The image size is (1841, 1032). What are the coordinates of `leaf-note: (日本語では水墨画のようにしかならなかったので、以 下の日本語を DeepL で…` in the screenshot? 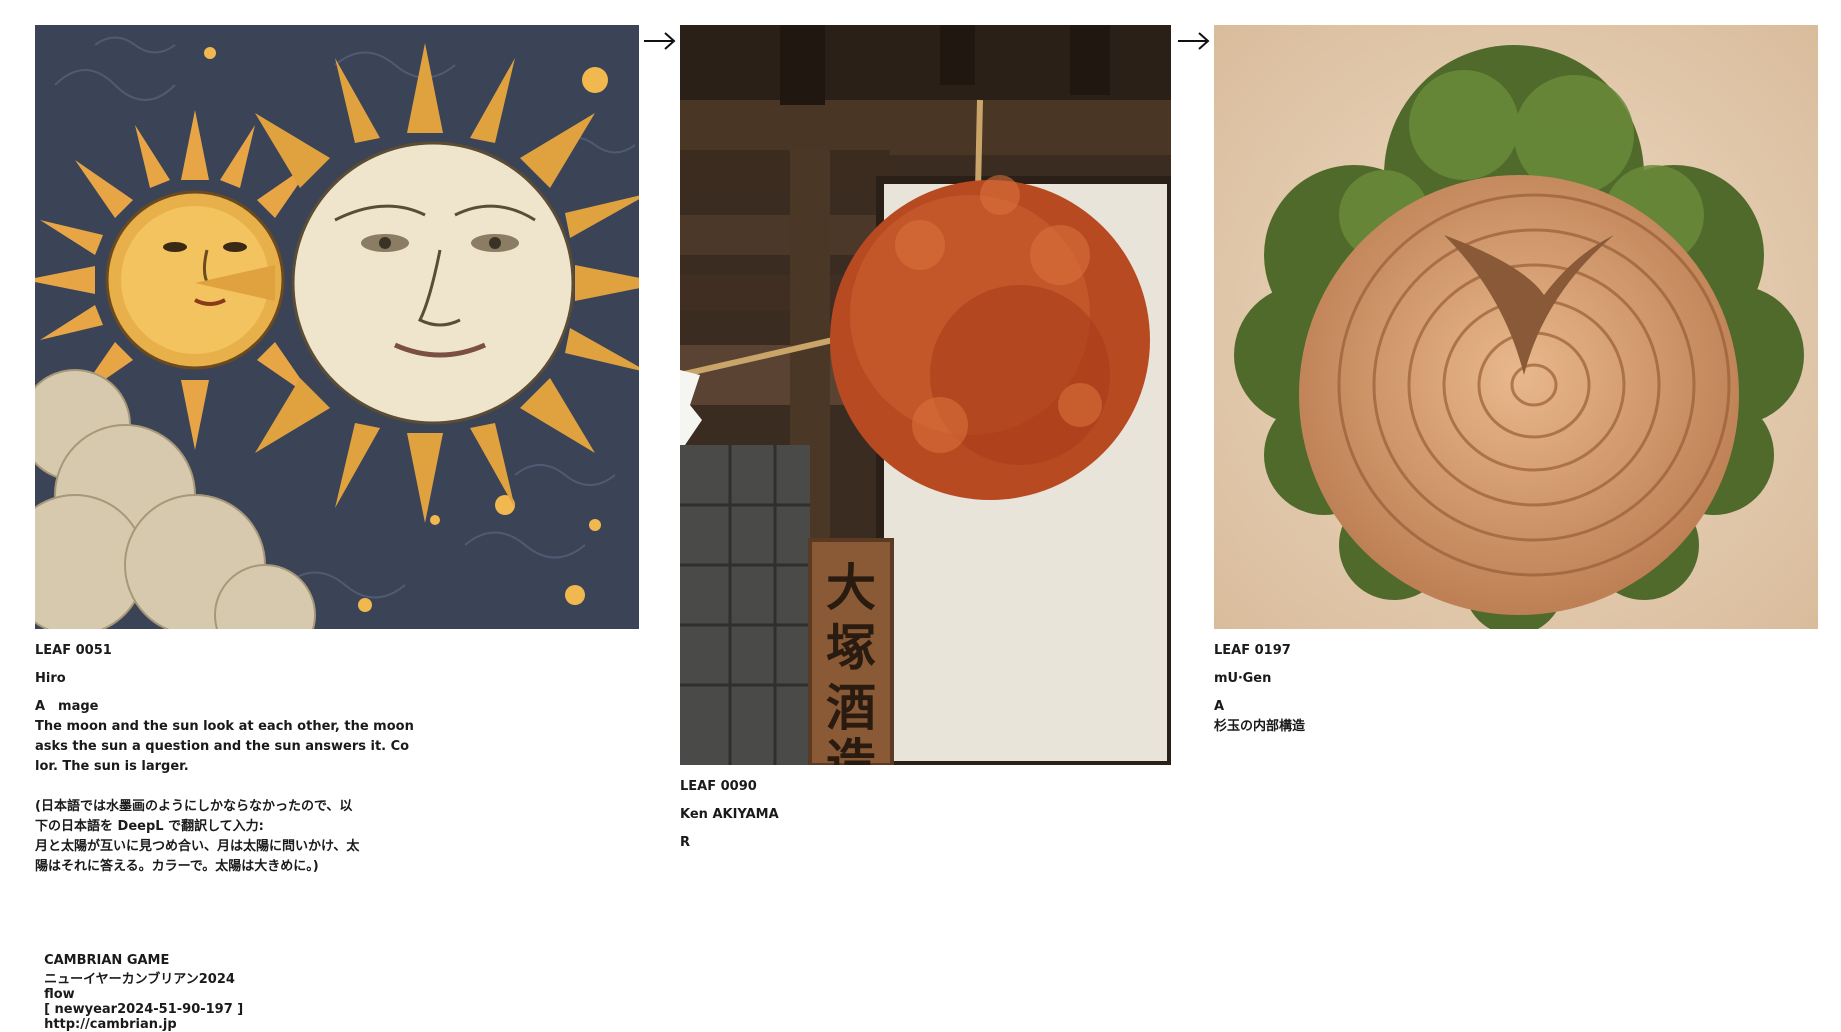 It's located at (197, 836).